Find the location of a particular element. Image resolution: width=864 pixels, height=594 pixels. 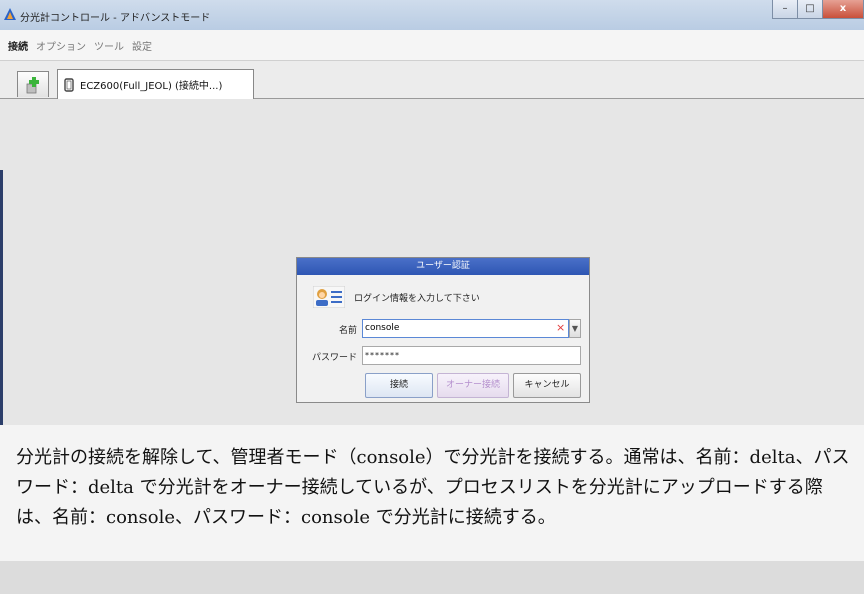

menu-item-settings: 設定 is located at coordinates (142, 45).